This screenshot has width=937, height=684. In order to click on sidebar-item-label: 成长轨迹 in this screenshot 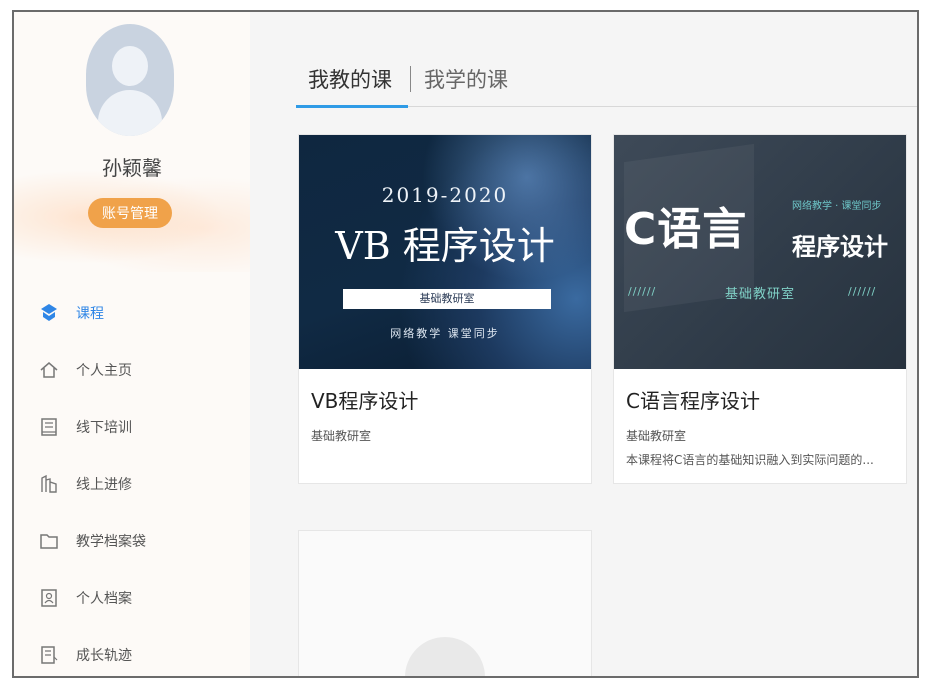, I will do `click(104, 655)`.